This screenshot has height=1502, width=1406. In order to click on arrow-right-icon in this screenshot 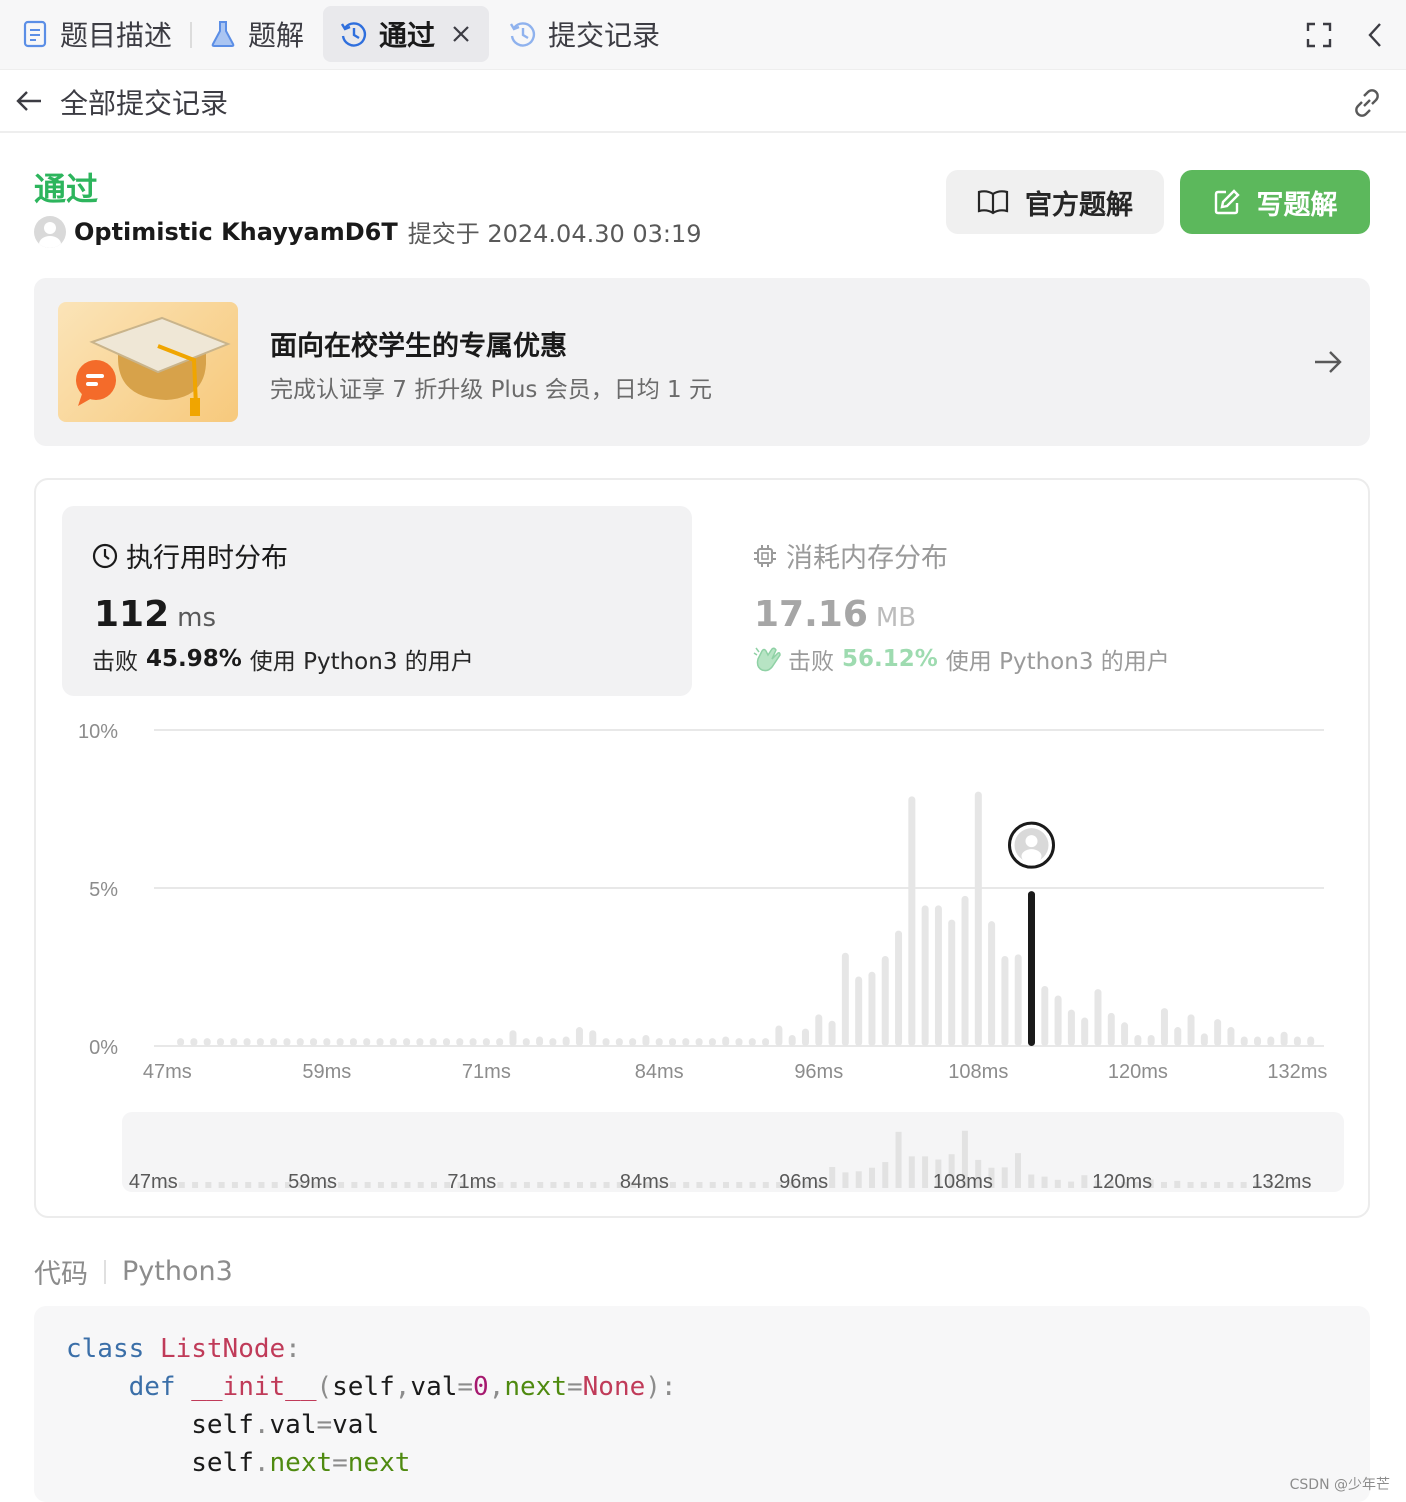, I will do `click(1328, 362)`.